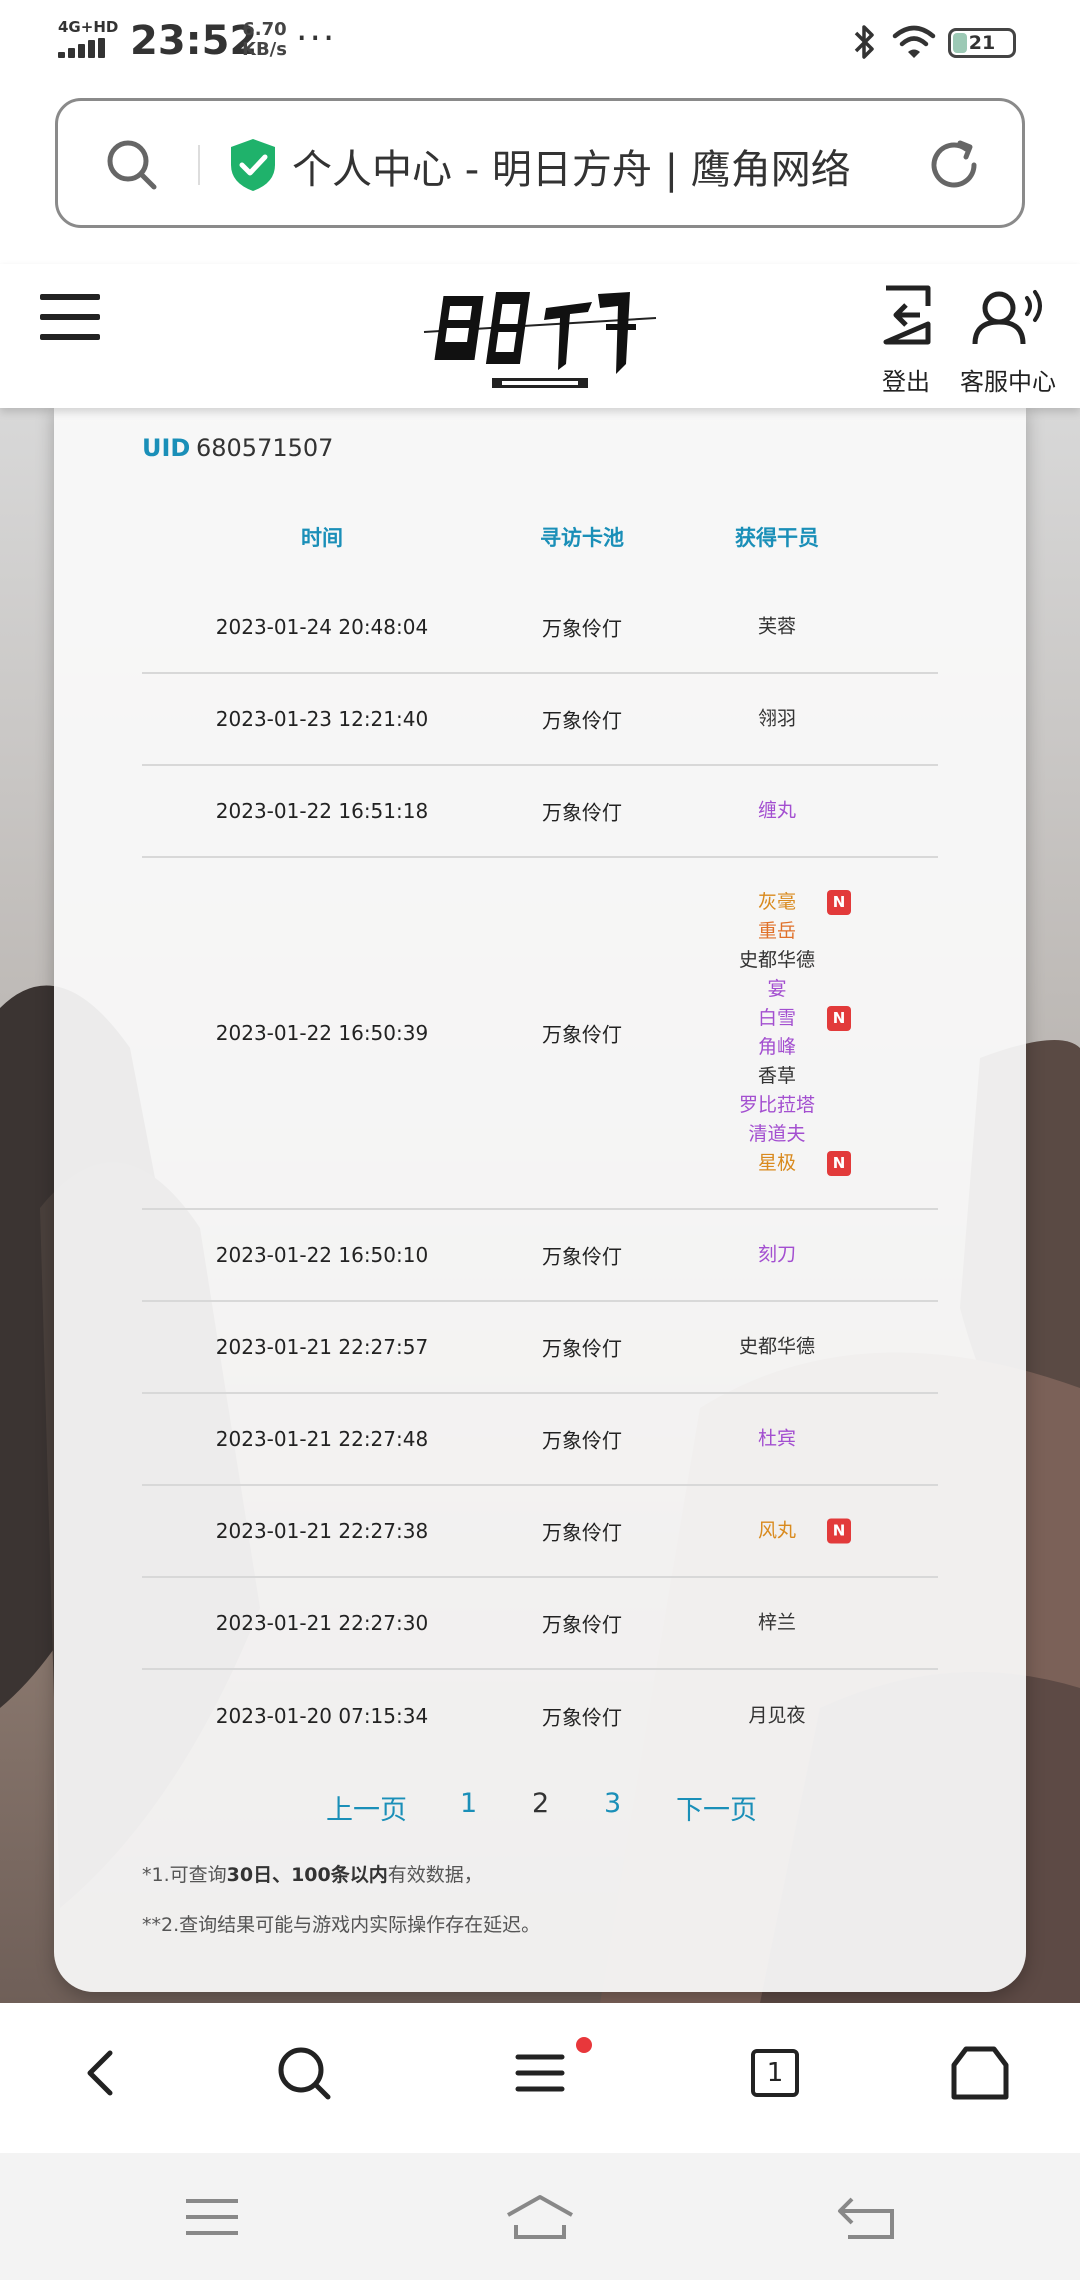 The height and width of the screenshot is (2280, 1080). I want to click on record-operators: 芙蓉, so click(777, 627).